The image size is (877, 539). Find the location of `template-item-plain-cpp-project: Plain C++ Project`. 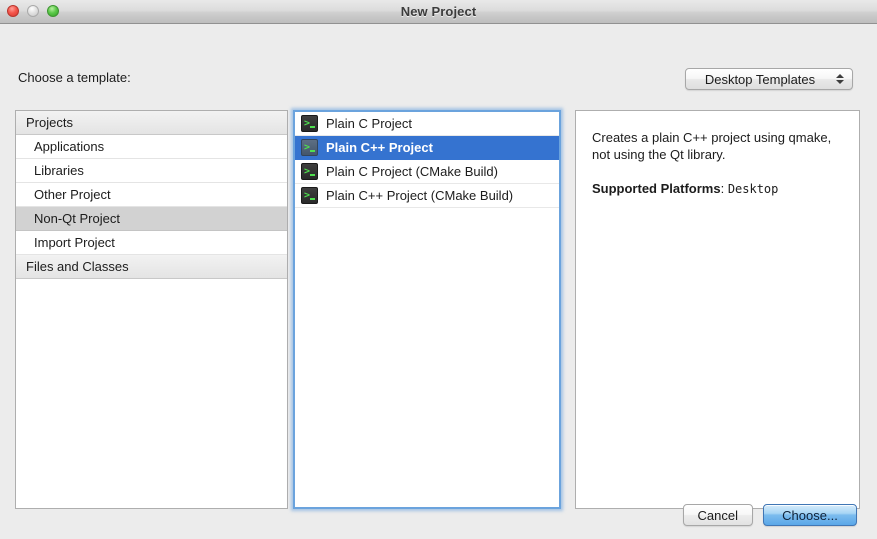

template-item-plain-cpp-project: Plain C++ Project is located at coordinates (427, 148).